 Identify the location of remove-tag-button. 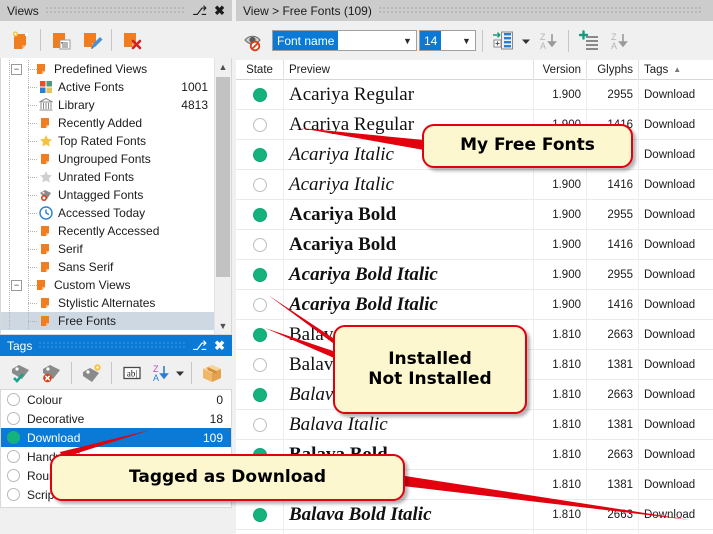
(51, 372).